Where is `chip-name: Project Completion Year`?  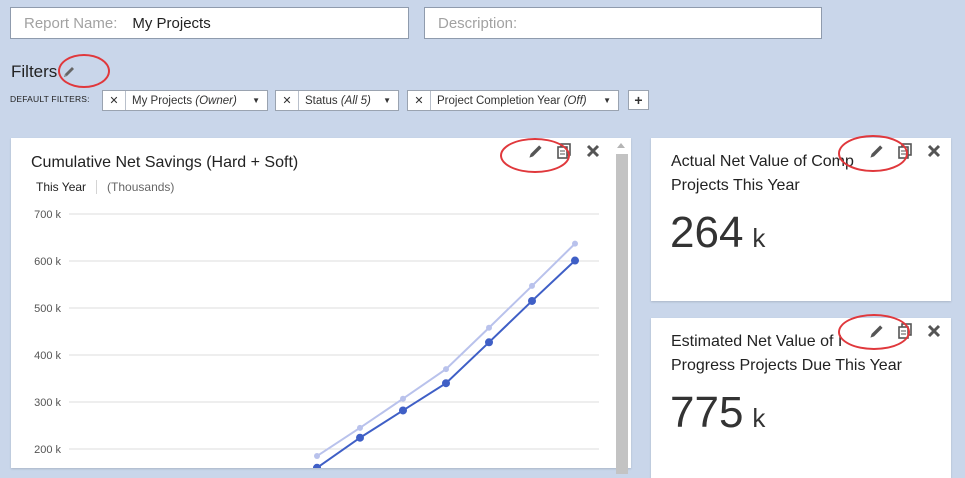 chip-name: Project Completion Year is located at coordinates (499, 100).